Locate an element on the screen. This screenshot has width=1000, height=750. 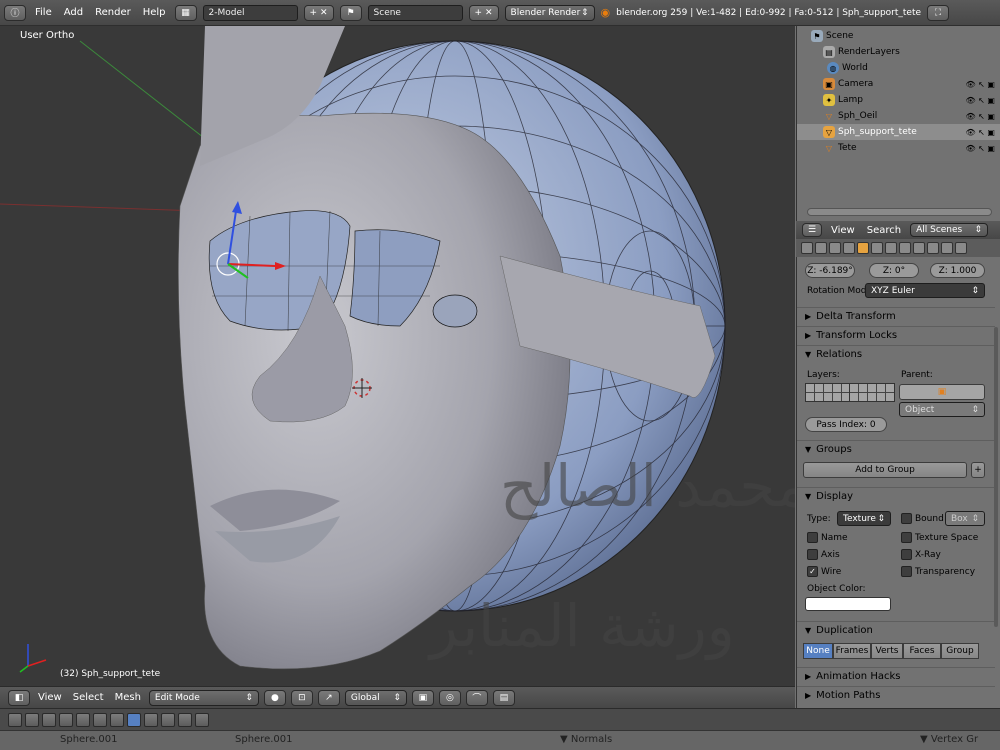
tab-material is located at coordinates (919, 248).